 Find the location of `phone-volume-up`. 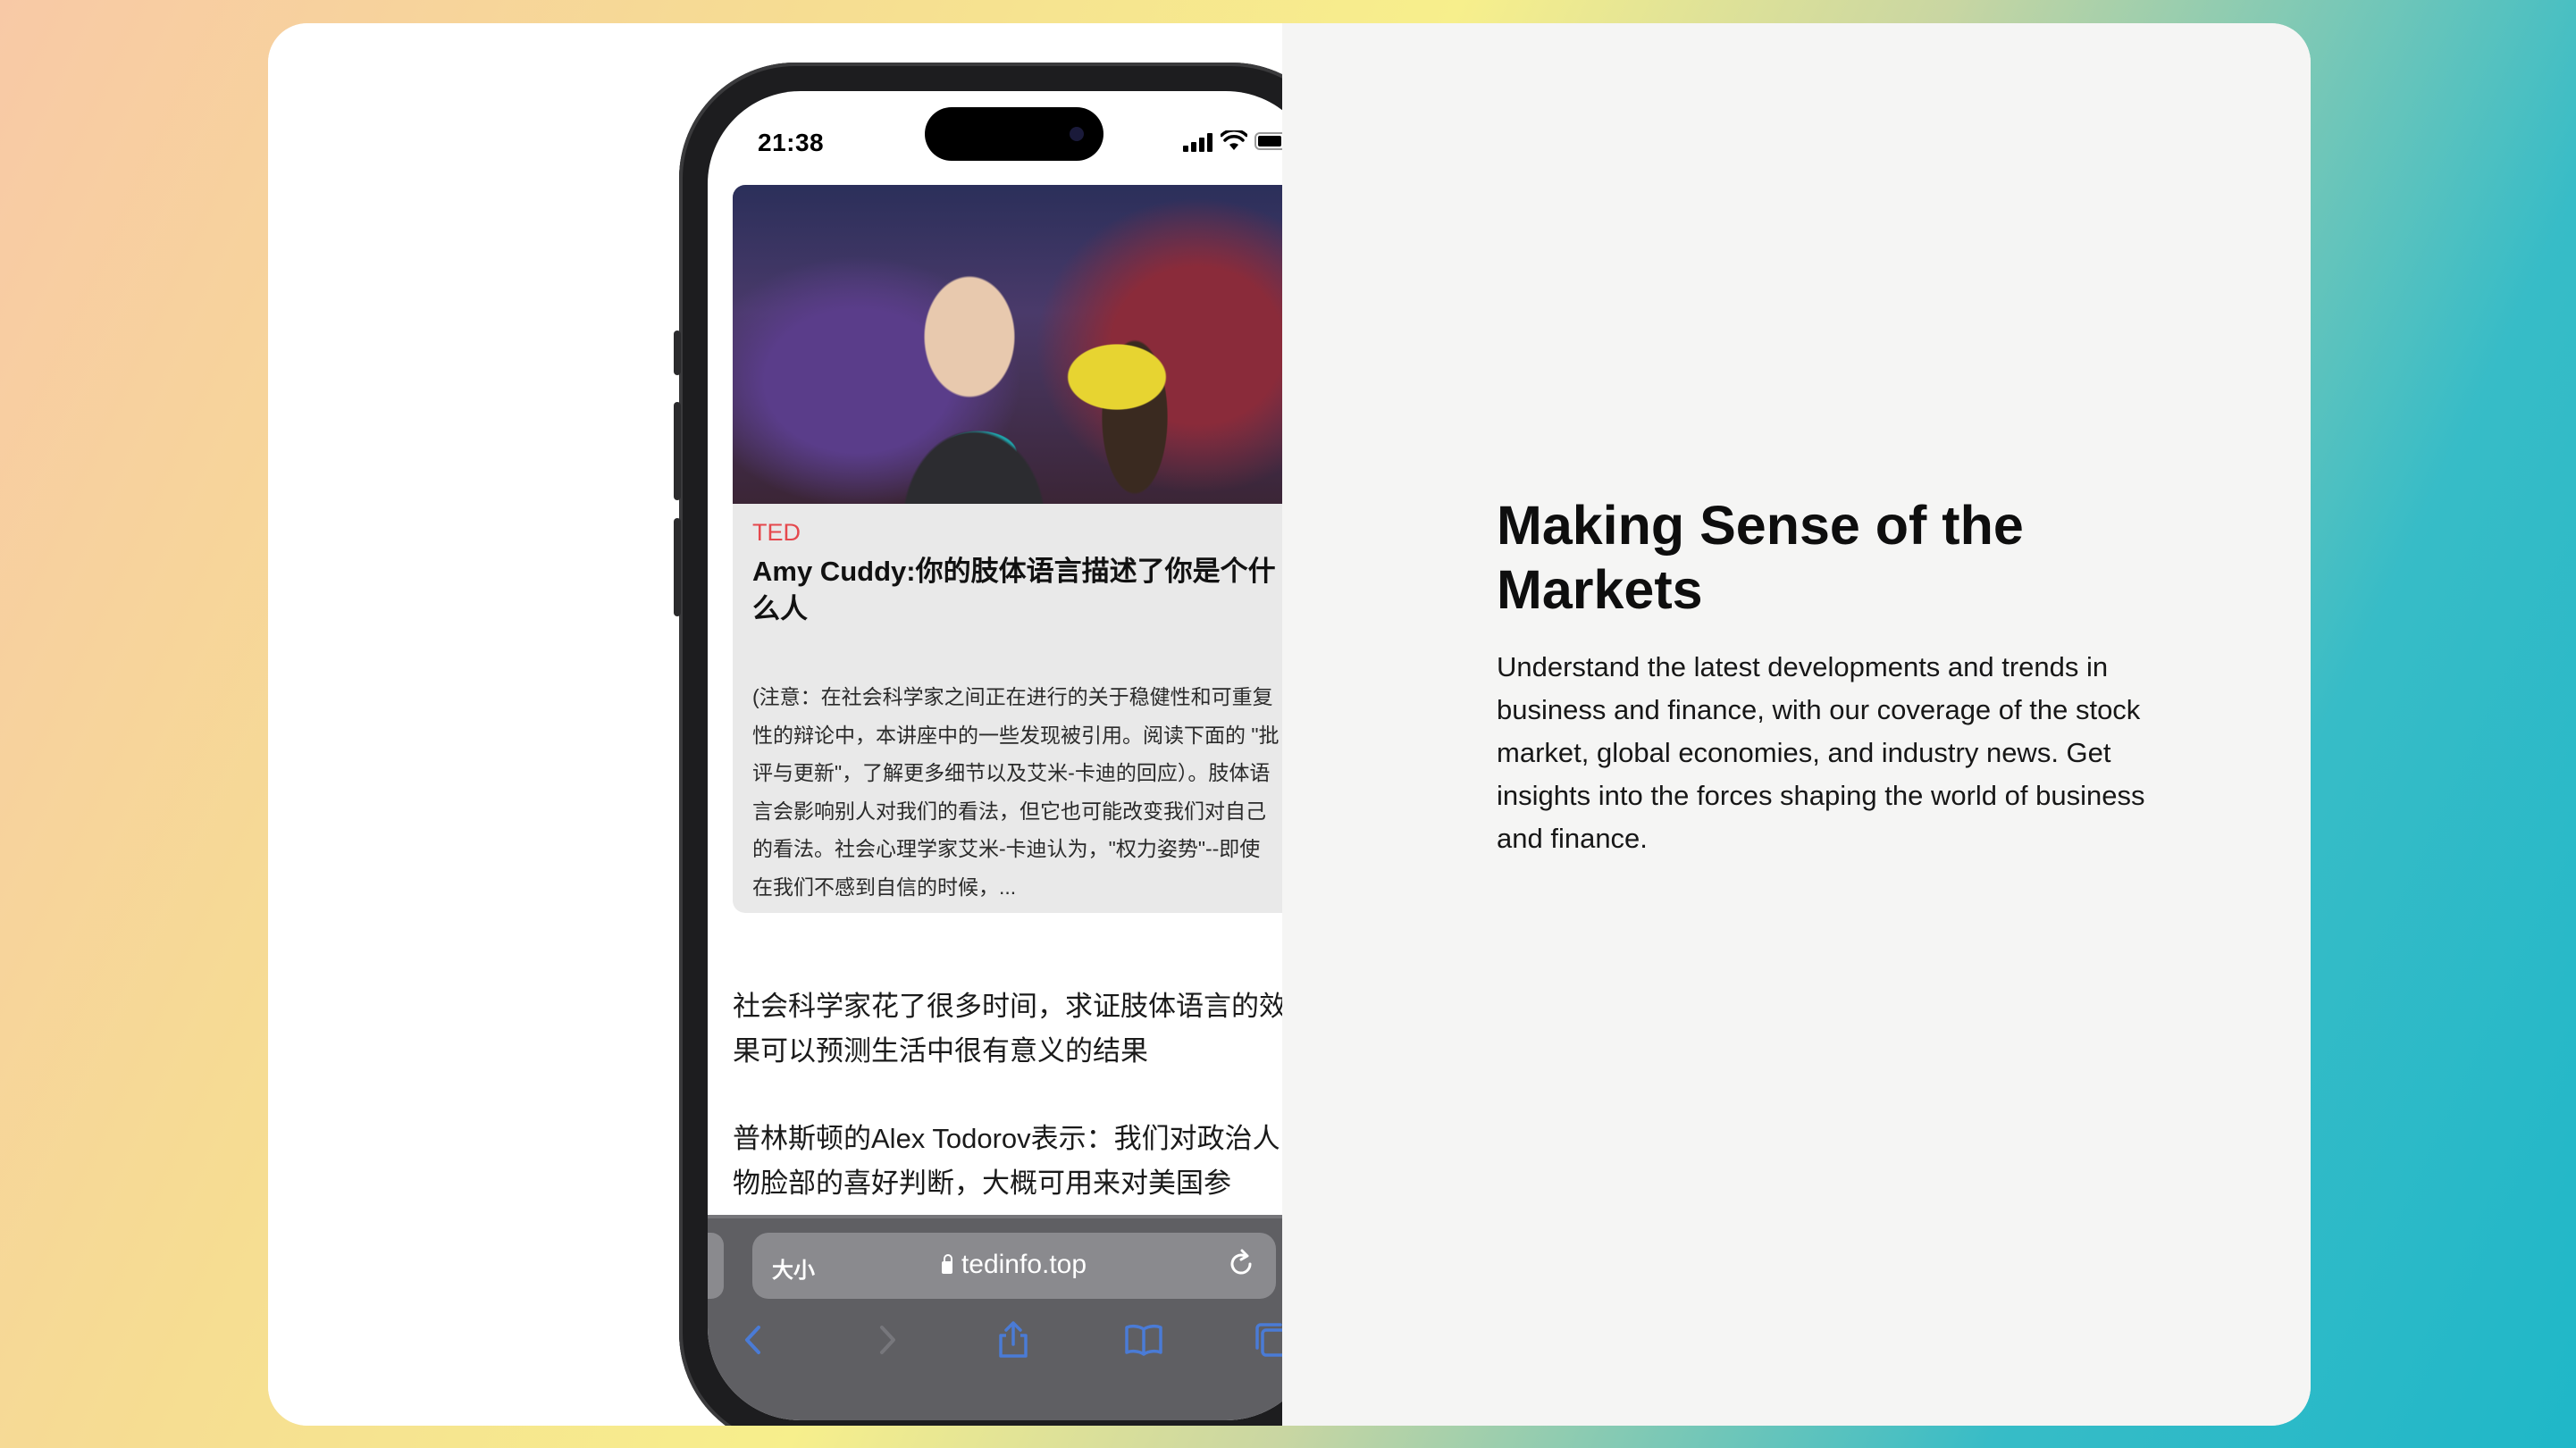

phone-volume-up is located at coordinates (677, 451).